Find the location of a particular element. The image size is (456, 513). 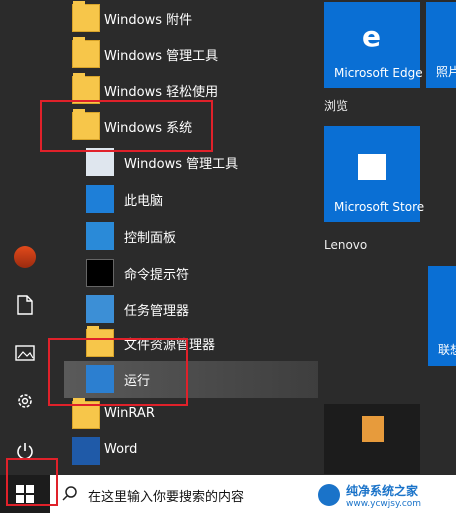

settings-button is located at coordinates (25, 401).